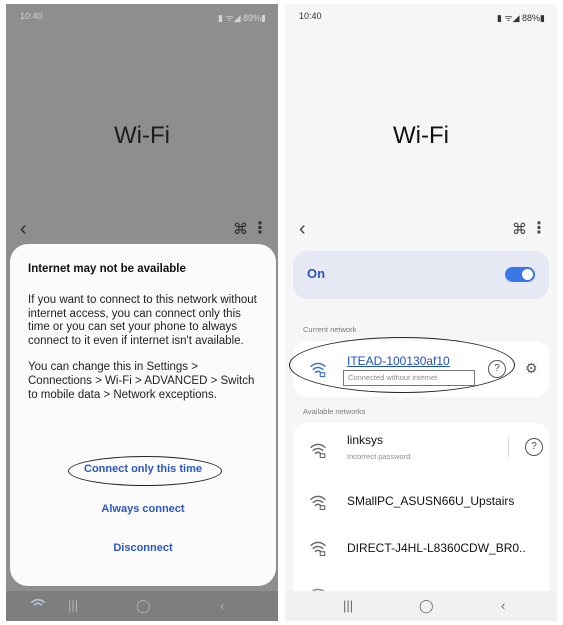  I want to click on toggle-knob, so click(527, 274).